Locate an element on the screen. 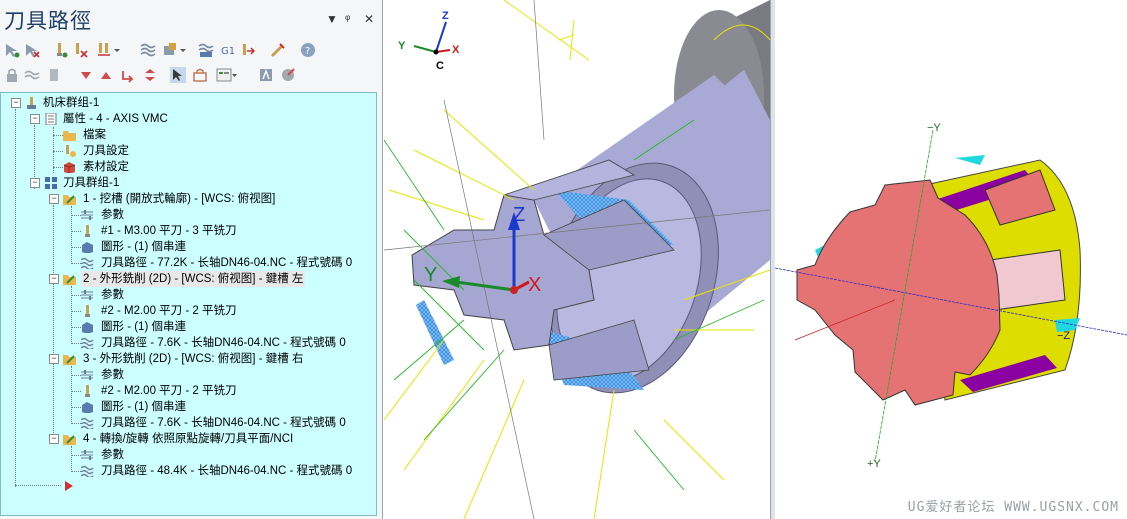 The width and height of the screenshot is (1127, 519). toggle-posting-icon is located at coordinates (54, 75).